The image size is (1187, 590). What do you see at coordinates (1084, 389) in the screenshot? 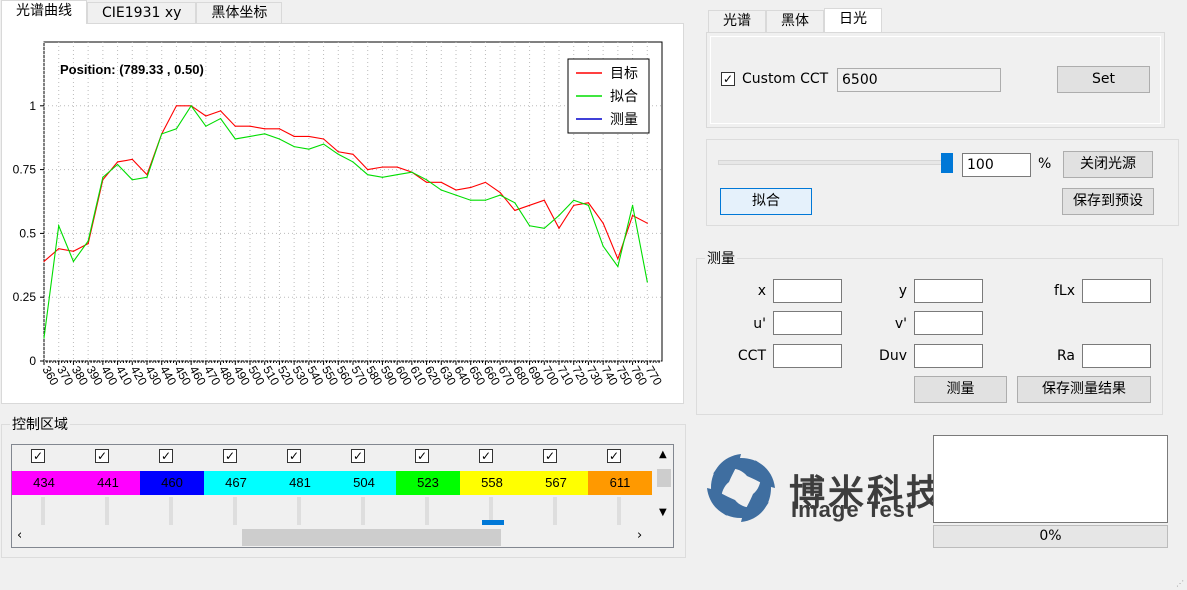
I see `save-measure-button: 保存测量结果` at bounding box center [1084, 389].